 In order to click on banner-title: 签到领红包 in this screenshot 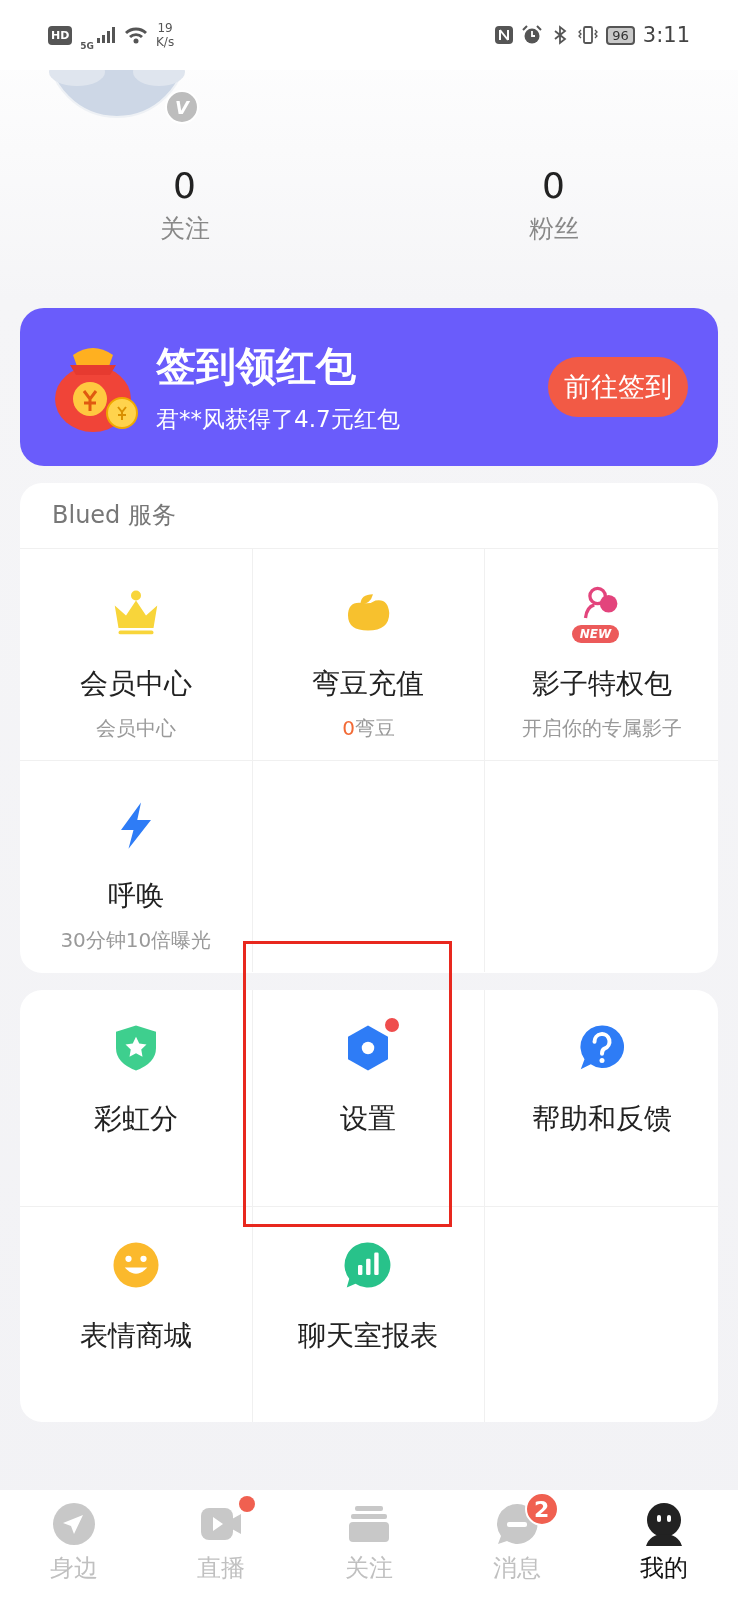, I will do `click(256, 366)`.